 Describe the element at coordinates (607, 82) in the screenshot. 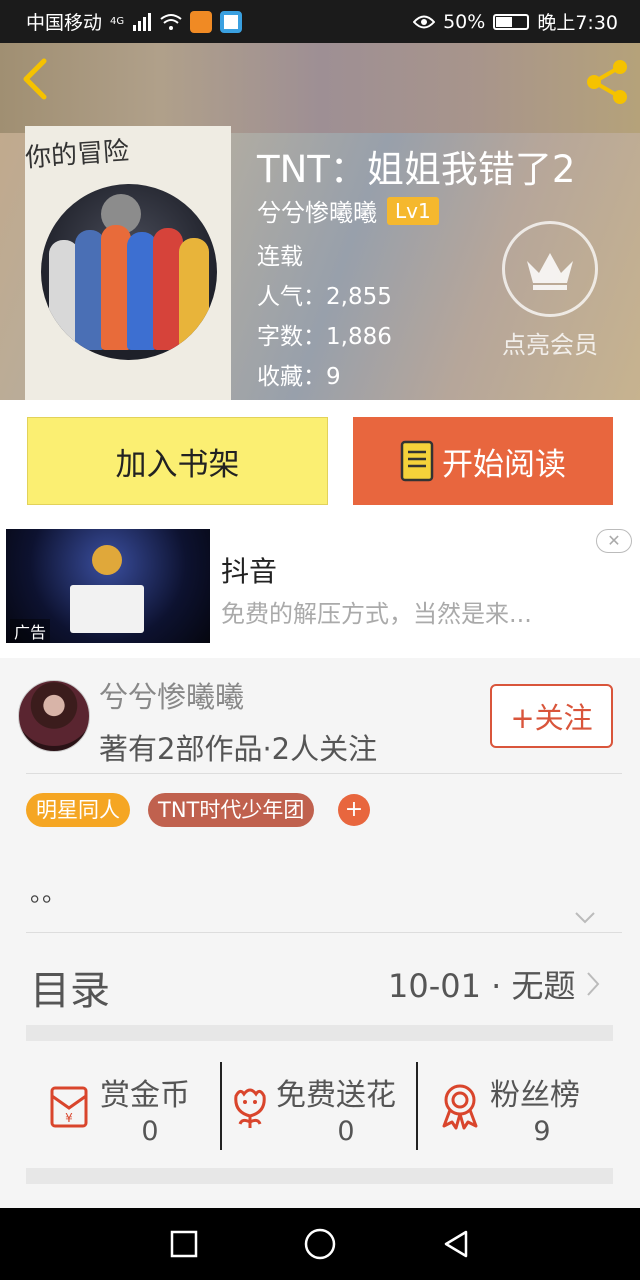

I see `share-icon` at that location.